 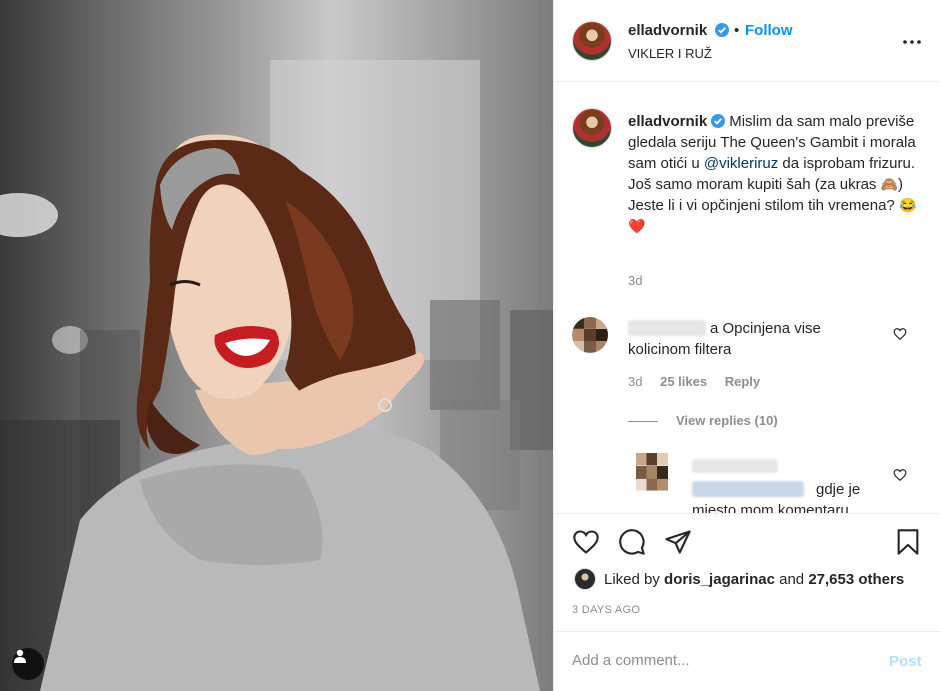 What do you see at coordinates (856, 579) in the screenshot?
I see `likes-others-count: 27,653 others` at bounding box center [856, 579].